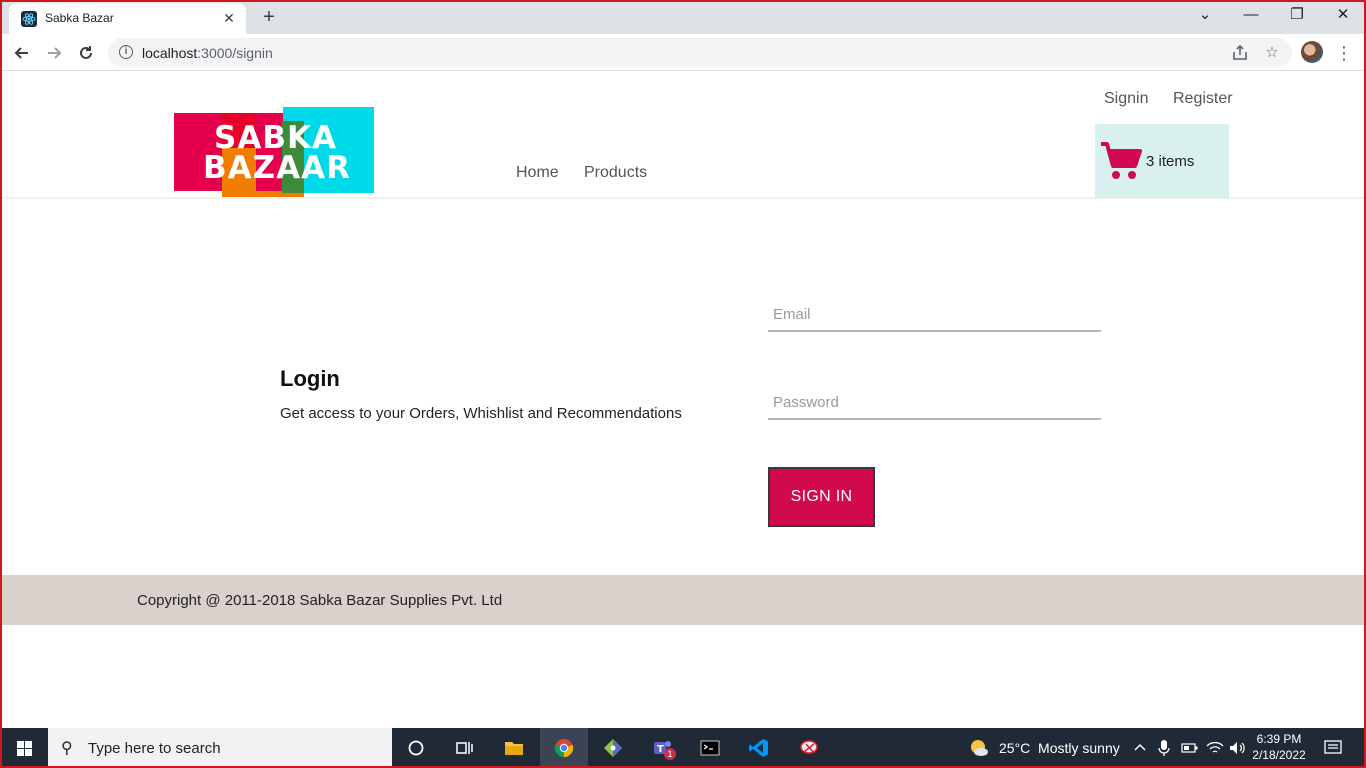 This screenshot has width=1366, height=768. What do you see at coordinates (613, 748) in the screenshot?
I see `git-kraken-icon` at bounding box center [613, 748].